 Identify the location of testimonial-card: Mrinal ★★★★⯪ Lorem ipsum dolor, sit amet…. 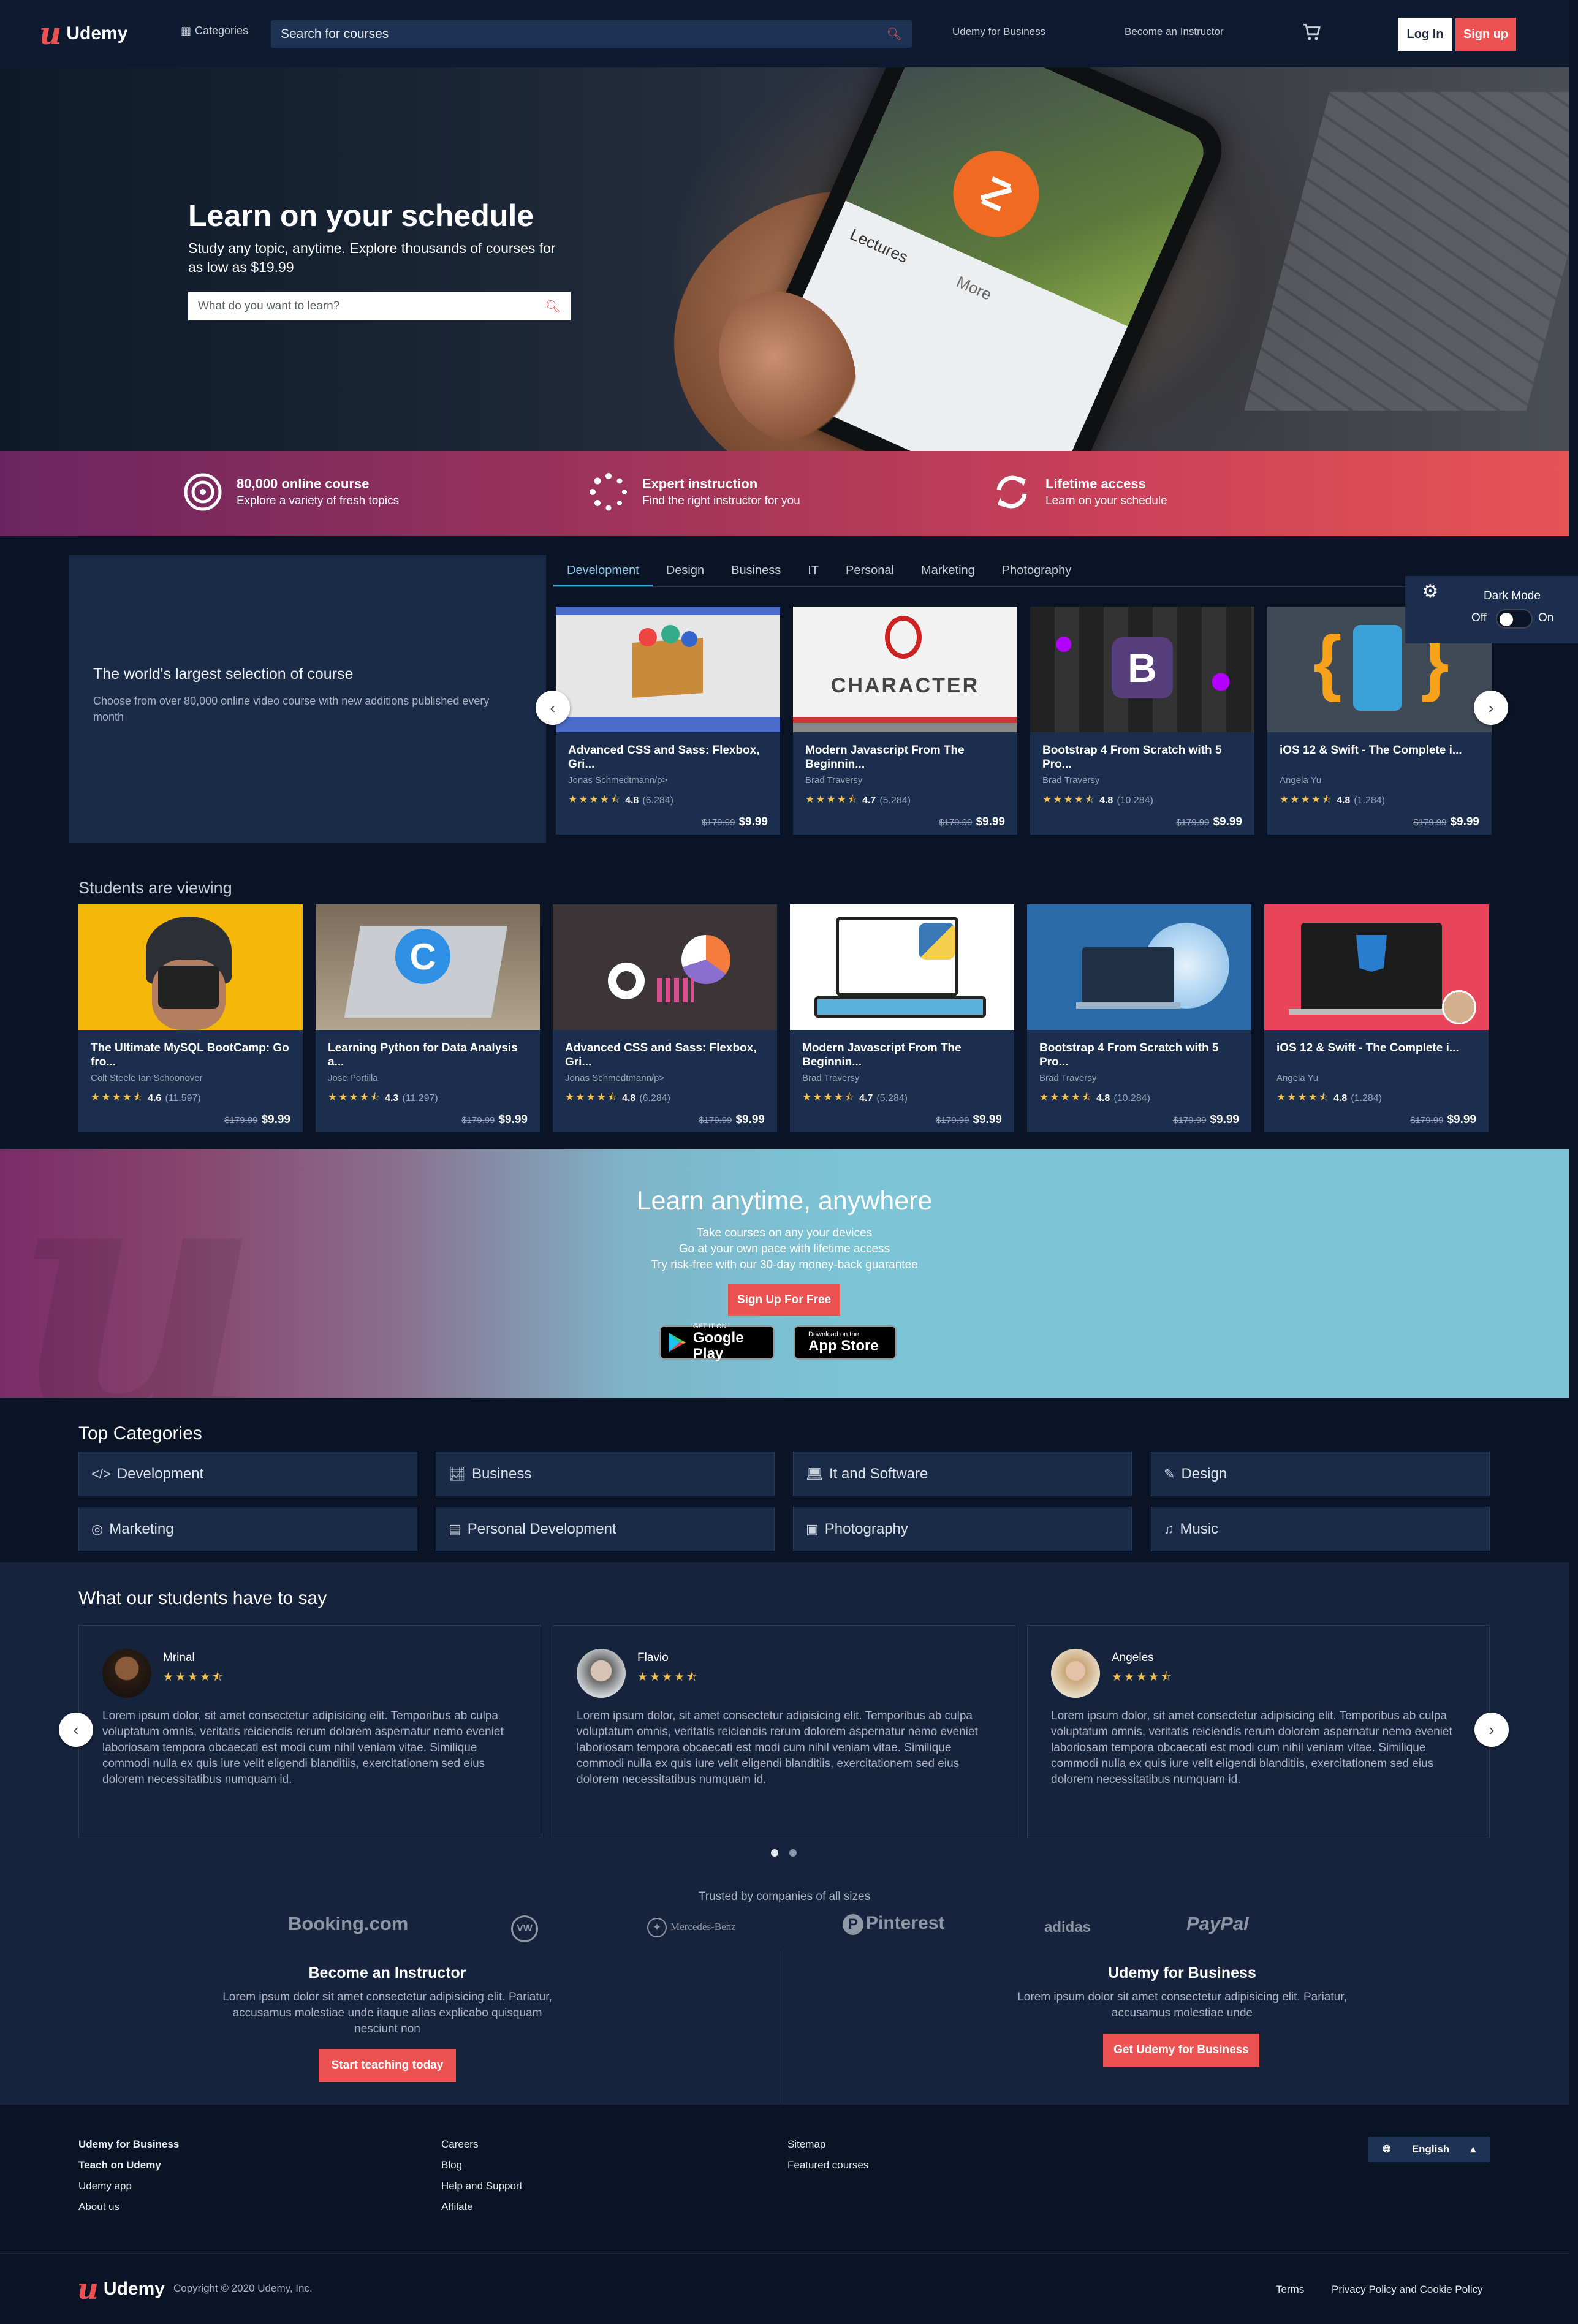
(309, 1731).